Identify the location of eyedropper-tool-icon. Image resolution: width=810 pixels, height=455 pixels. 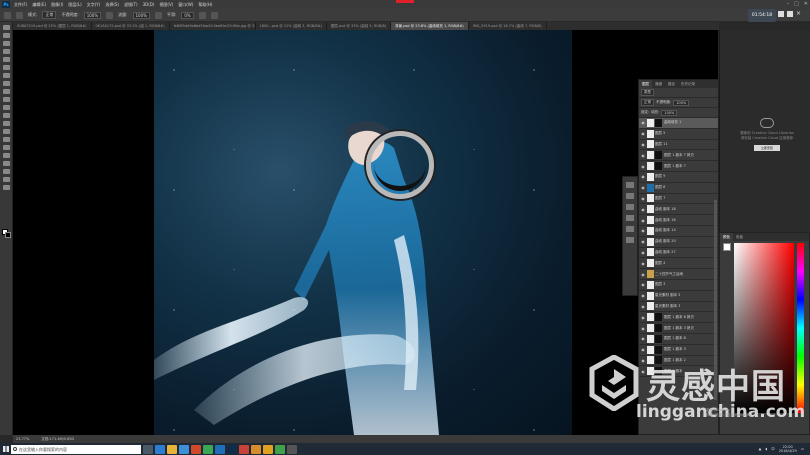
(6, 67).